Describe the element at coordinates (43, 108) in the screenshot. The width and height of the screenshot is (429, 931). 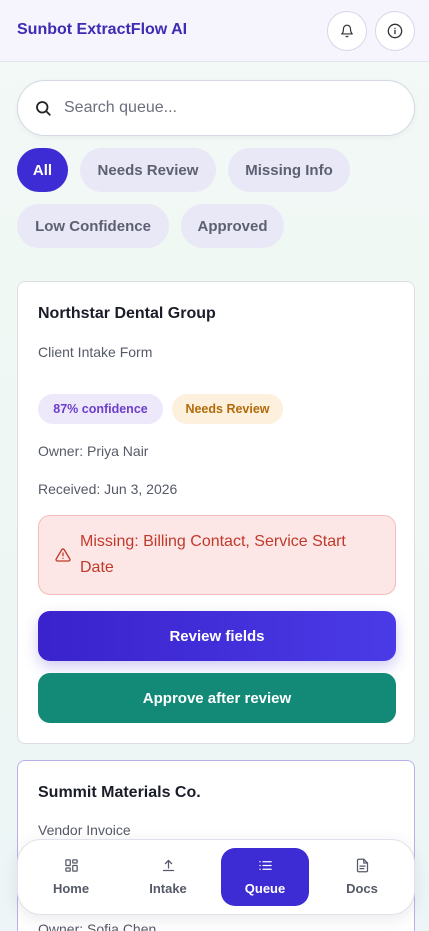
I see `search-icon` at that location.